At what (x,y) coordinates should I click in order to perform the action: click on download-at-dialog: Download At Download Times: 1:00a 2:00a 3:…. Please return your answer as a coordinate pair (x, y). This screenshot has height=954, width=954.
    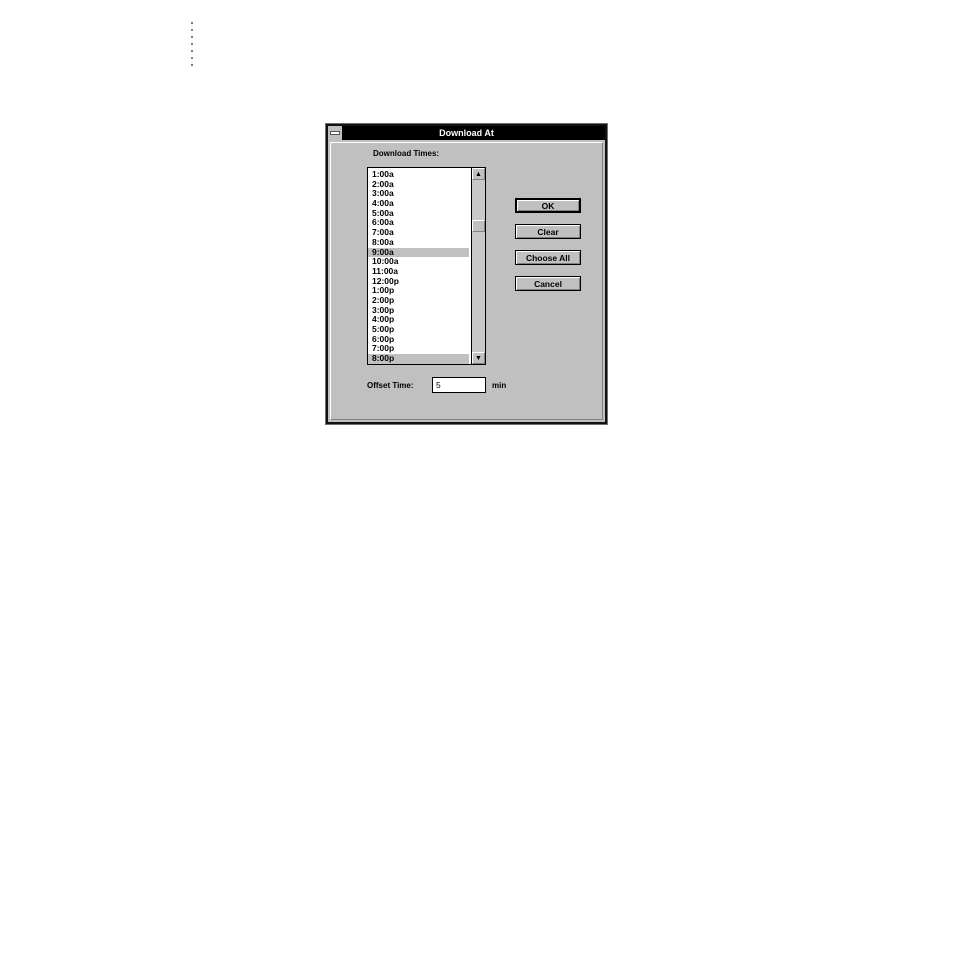
    Looking at the image, I should click on (466, 274).